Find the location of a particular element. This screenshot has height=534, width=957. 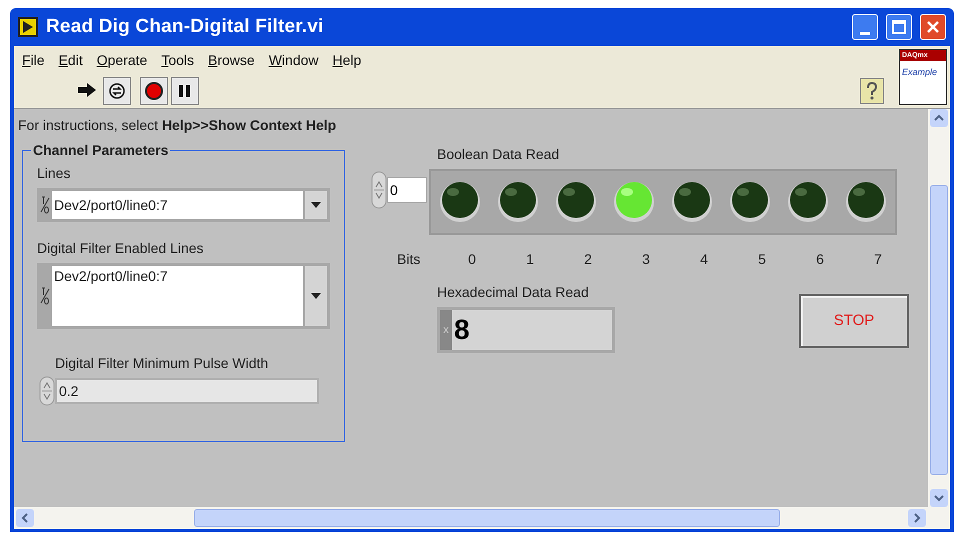

bit-number: 3 is located at coordinates (646, 259).